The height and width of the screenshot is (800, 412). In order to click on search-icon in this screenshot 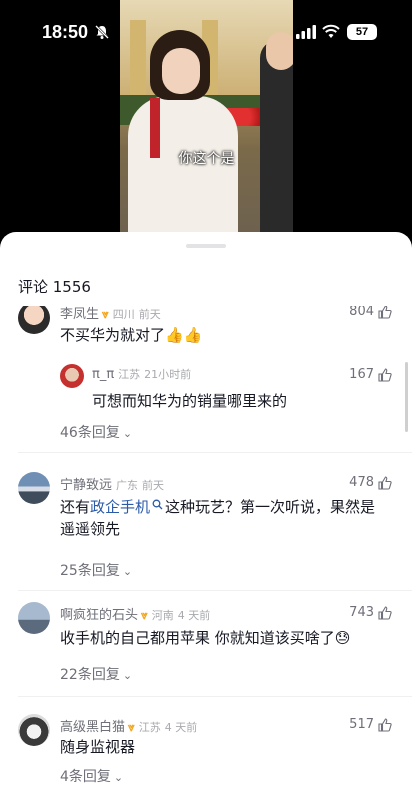, I will do `click(157, 504)`.